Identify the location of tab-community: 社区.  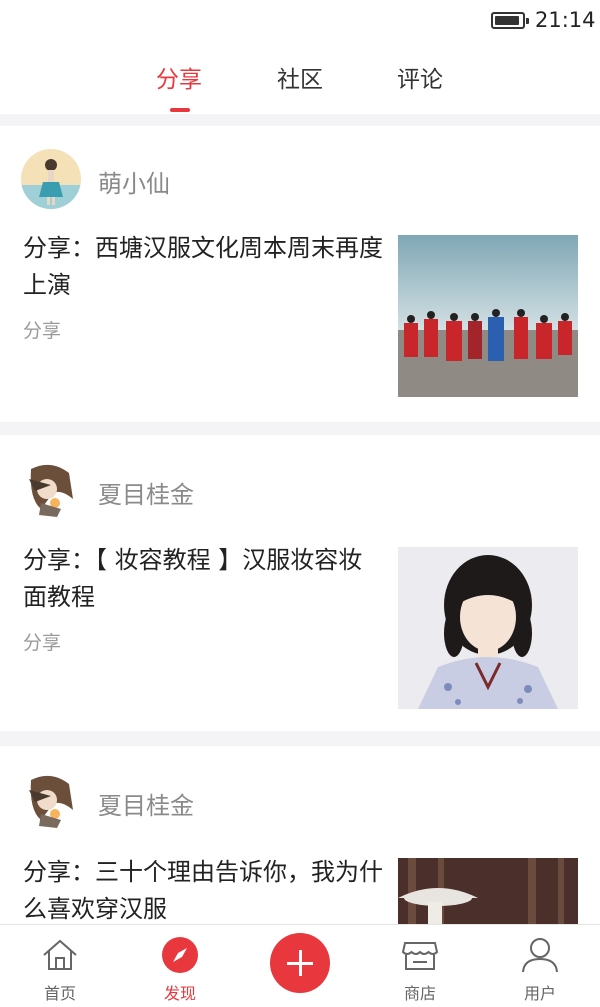
(300, 77).